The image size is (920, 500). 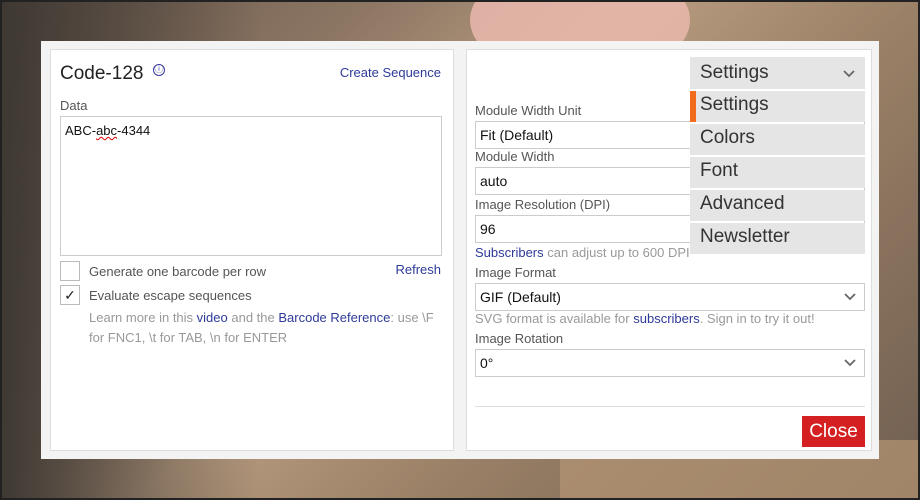 What do you see at coordinates (670, 406) in the screenshot?
I see `divider` at bounding box center [670, 406].